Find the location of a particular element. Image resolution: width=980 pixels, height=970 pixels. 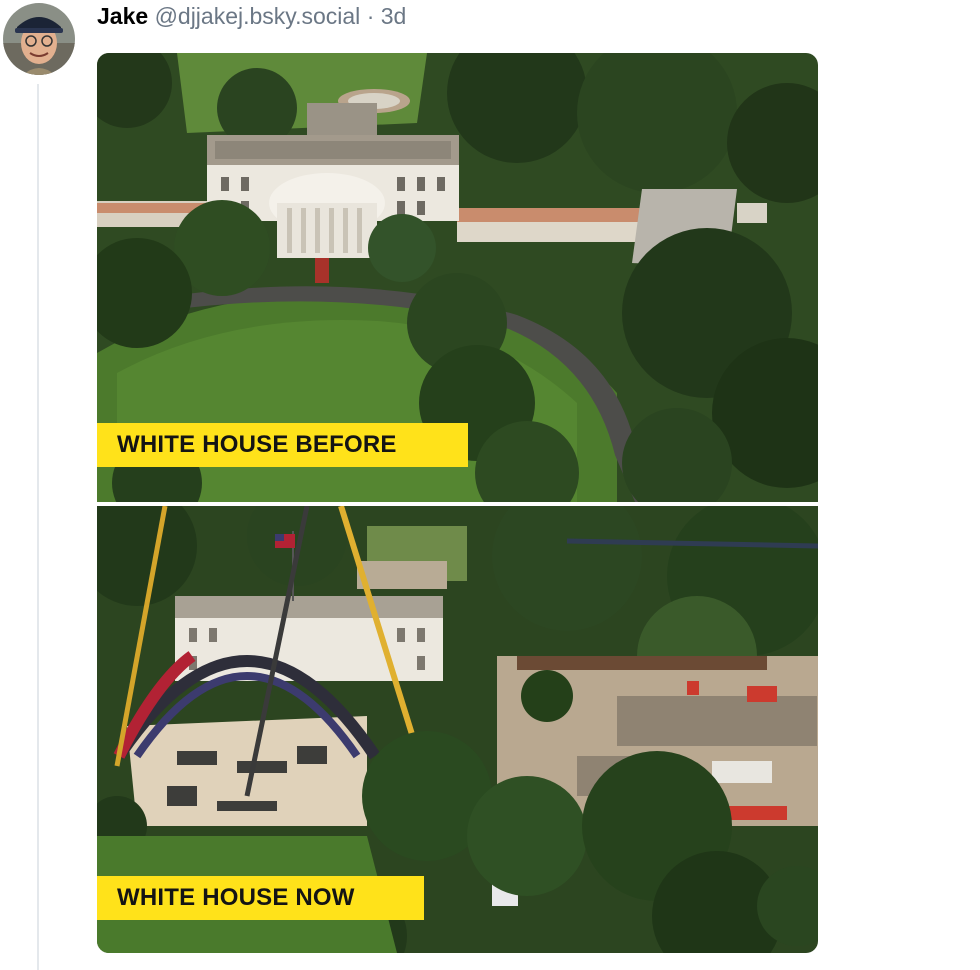

now-caption: WHITE HOUSE NOW is located at coordinates (260, 898).